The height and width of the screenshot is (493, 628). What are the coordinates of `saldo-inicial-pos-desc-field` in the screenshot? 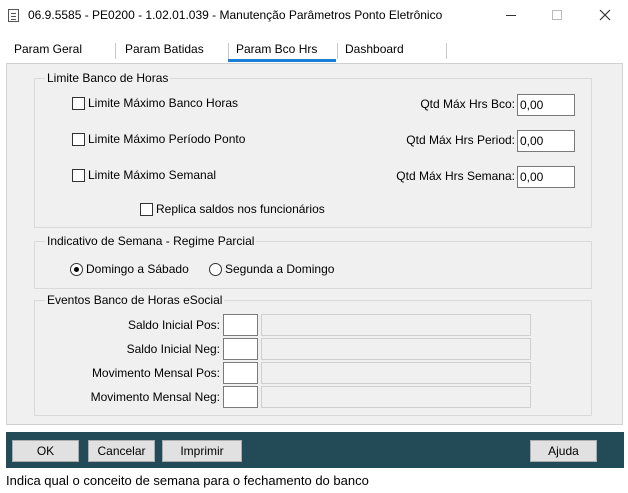 It's located at (396, 325).